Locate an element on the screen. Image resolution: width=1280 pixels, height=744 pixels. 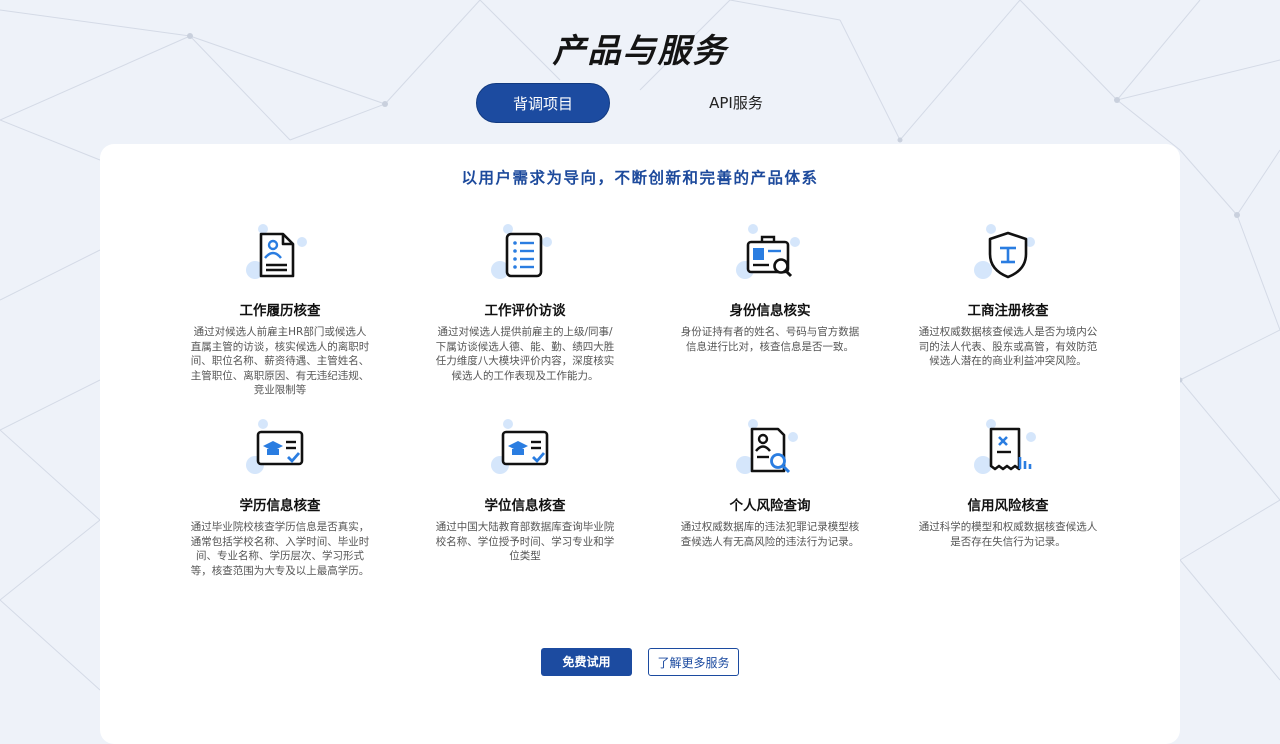
page-title: 产品与服务 is located at coordinates (640, 50).